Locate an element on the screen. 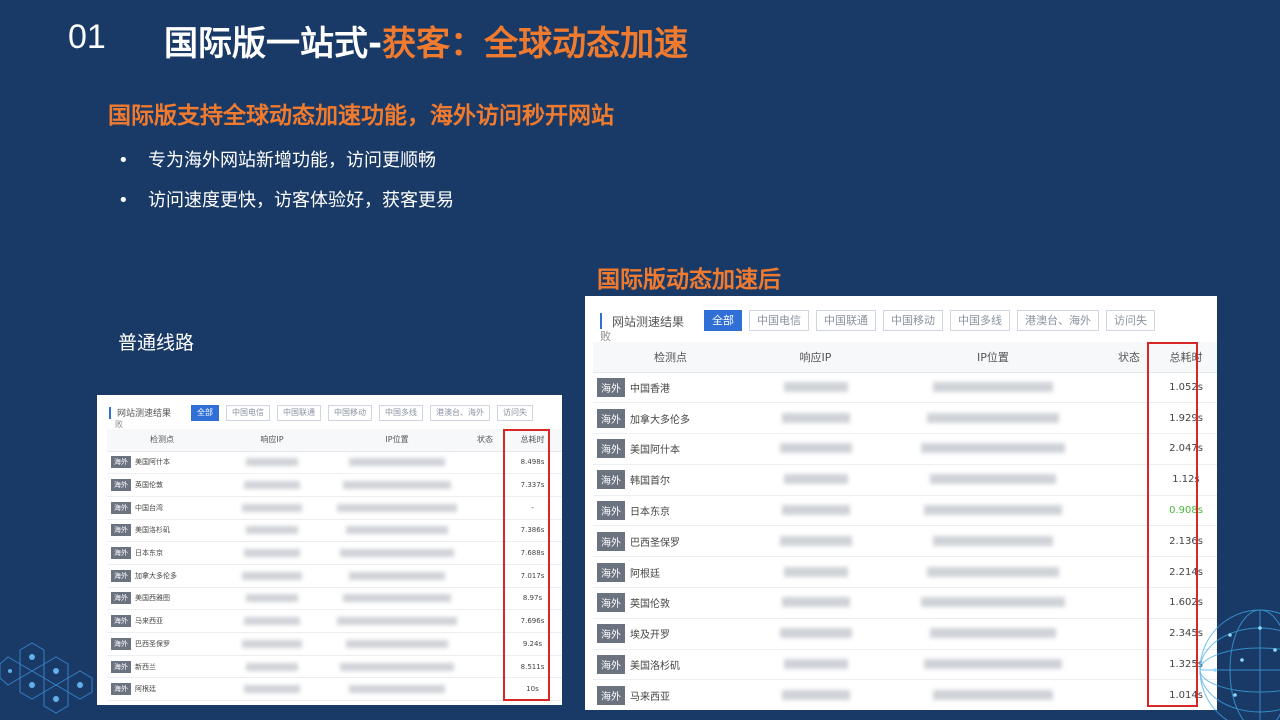  table-row: 海外 加拿大多伦多 7.017s is located at coordinates (334, 576).